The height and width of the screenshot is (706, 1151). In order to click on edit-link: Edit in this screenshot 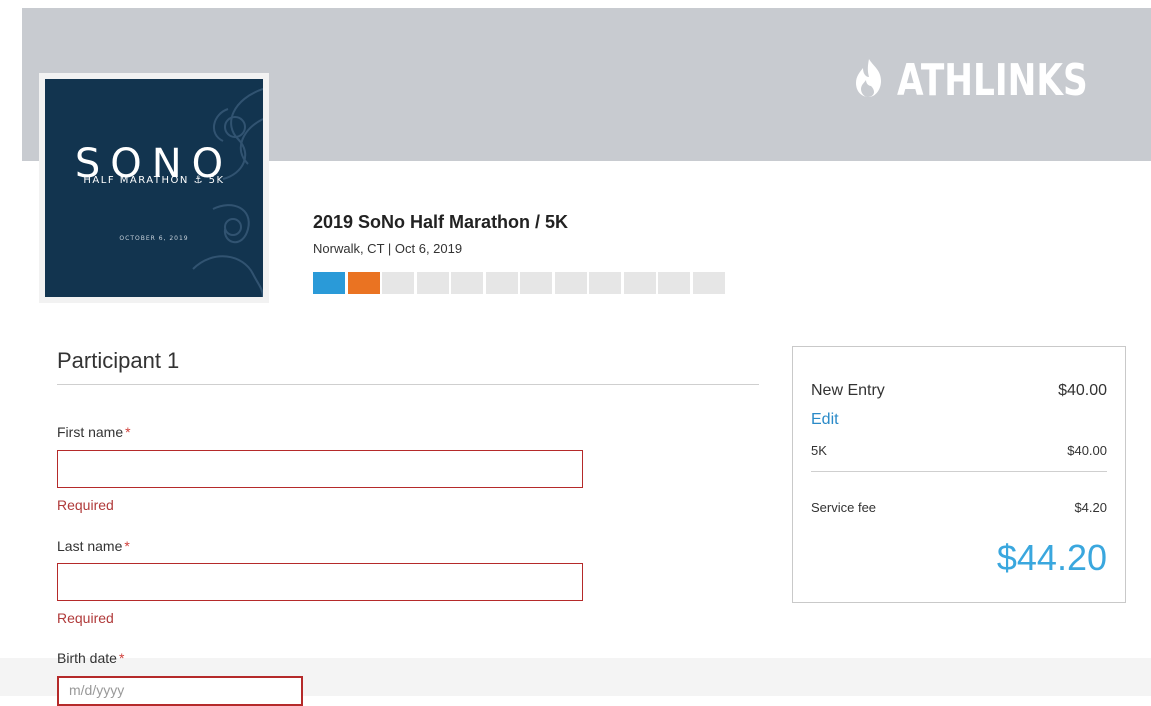, I will do `click(825, 420)`.